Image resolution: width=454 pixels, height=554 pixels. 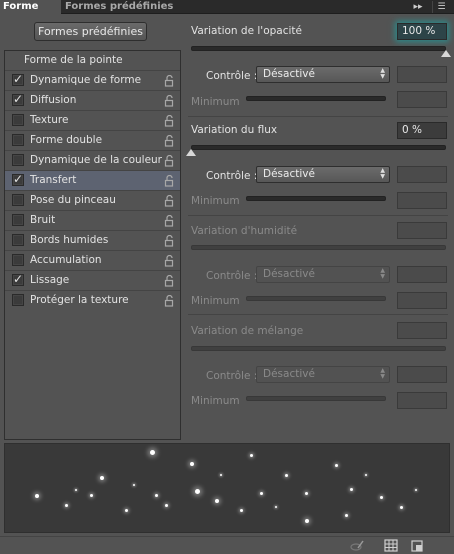 What do you see at coordinates (53, 180) in the screenshot?
I see `brush-option-label: Transfert` at bounding box center [53, 180].